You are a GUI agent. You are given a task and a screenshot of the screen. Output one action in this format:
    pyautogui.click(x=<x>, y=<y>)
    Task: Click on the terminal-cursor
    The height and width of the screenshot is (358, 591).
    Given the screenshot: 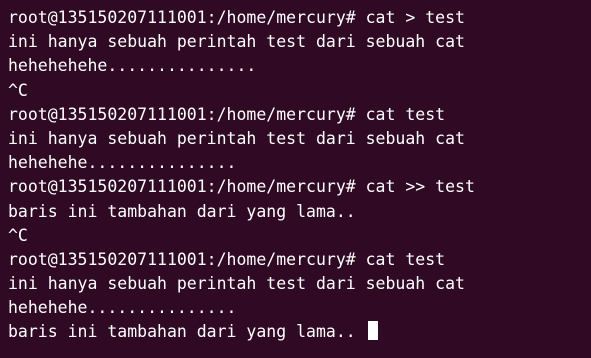 What is the action you would take?
    pyautogui.click(x=372, y=331)
    